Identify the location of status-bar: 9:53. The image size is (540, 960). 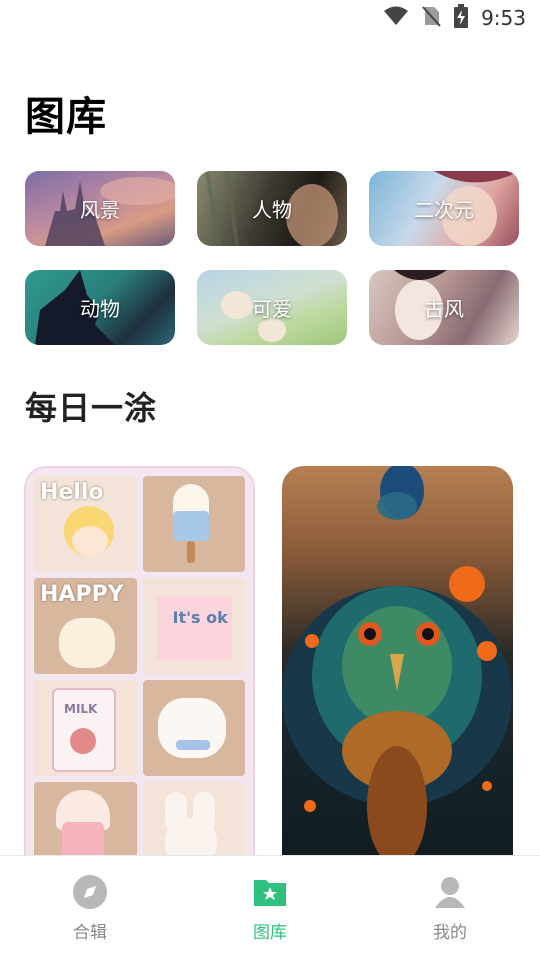
(270, 18).